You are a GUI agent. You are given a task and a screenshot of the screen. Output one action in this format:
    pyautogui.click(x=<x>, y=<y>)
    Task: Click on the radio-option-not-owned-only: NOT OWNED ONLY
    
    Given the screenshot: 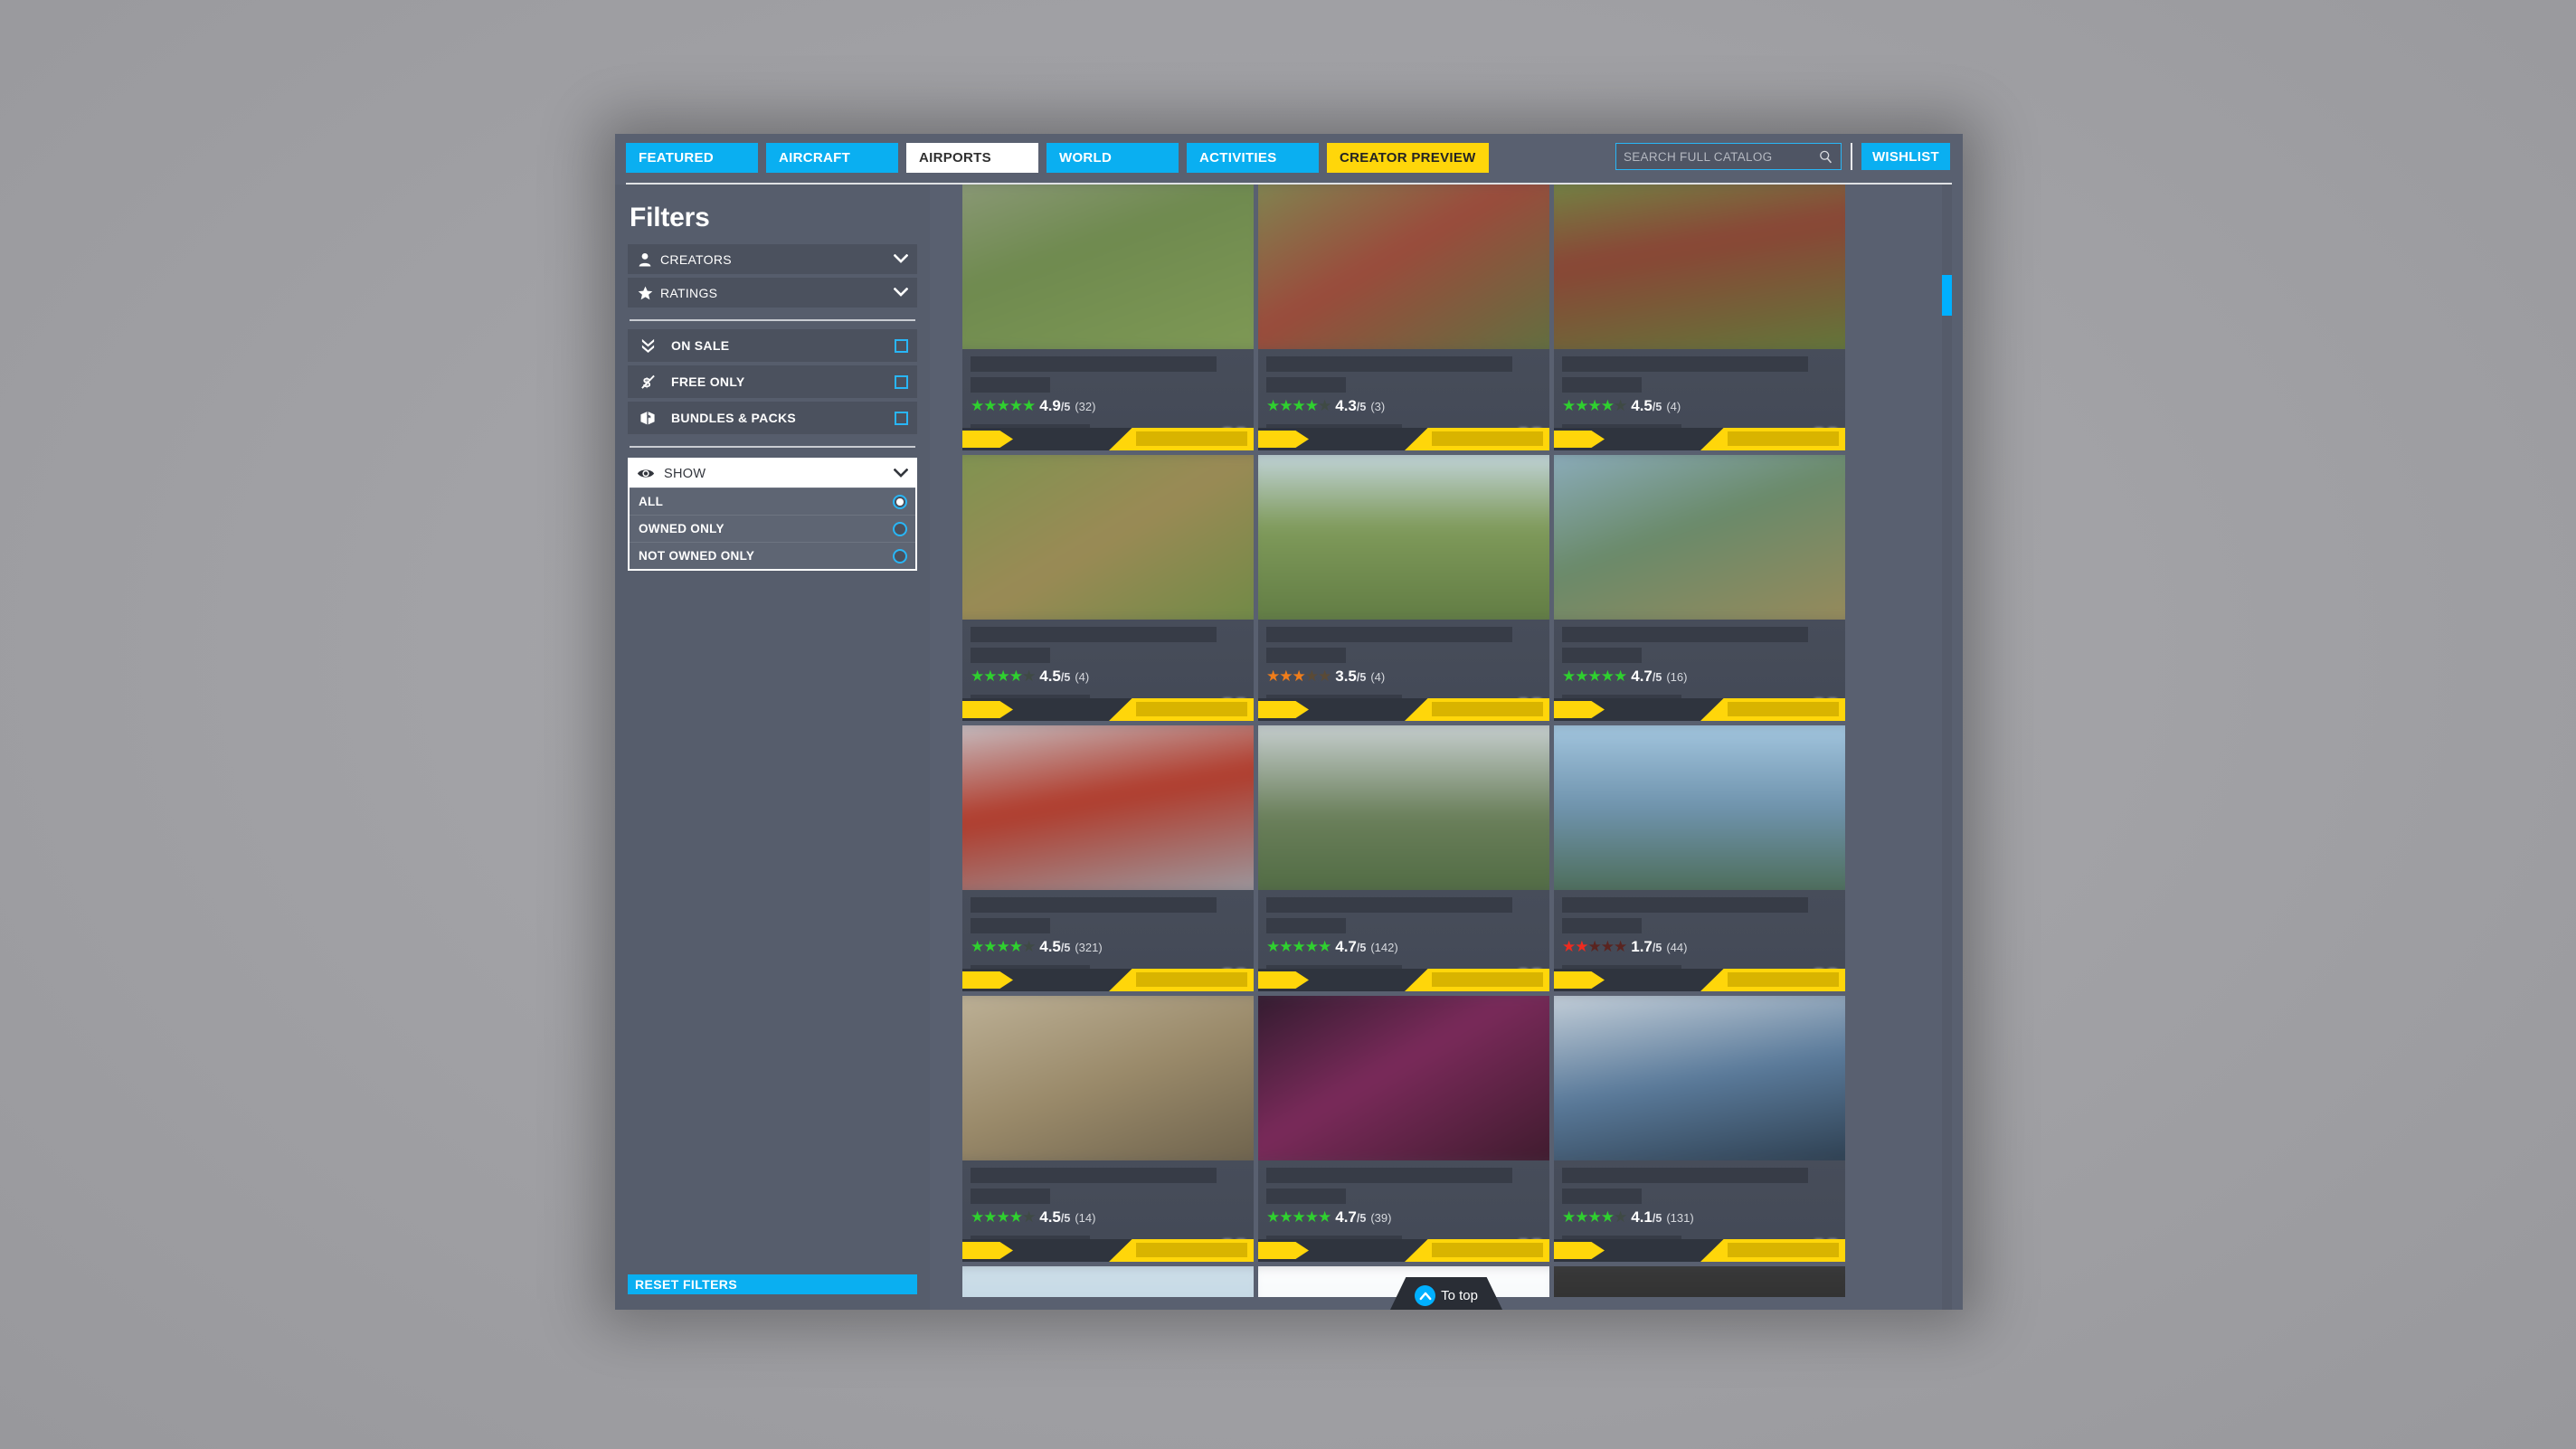 What is the action you would take?
    pyautogui.click(x=773, y=555)
    